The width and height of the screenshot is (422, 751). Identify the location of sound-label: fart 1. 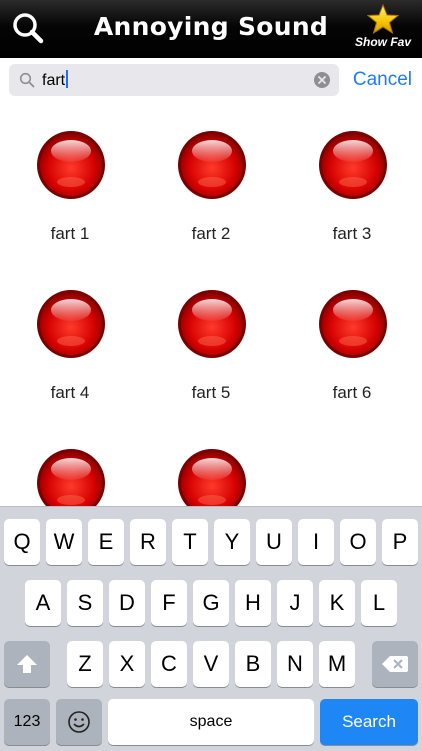
(70, 233).